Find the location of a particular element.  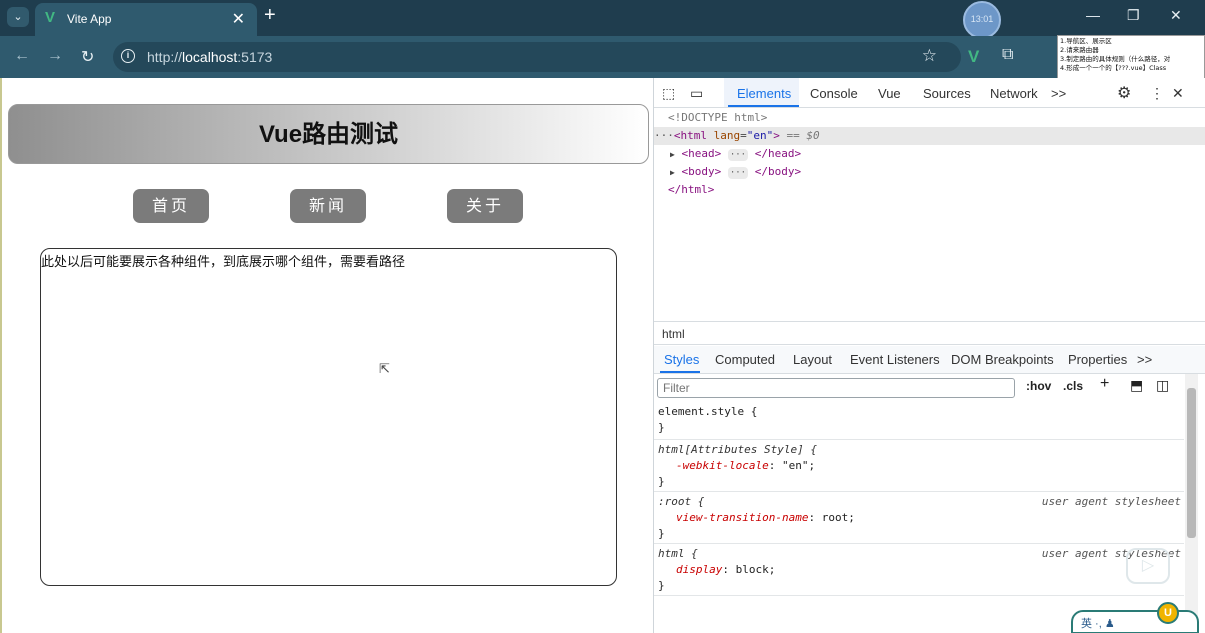

html-close-tag: </html> is located at coordinates (691, 189).